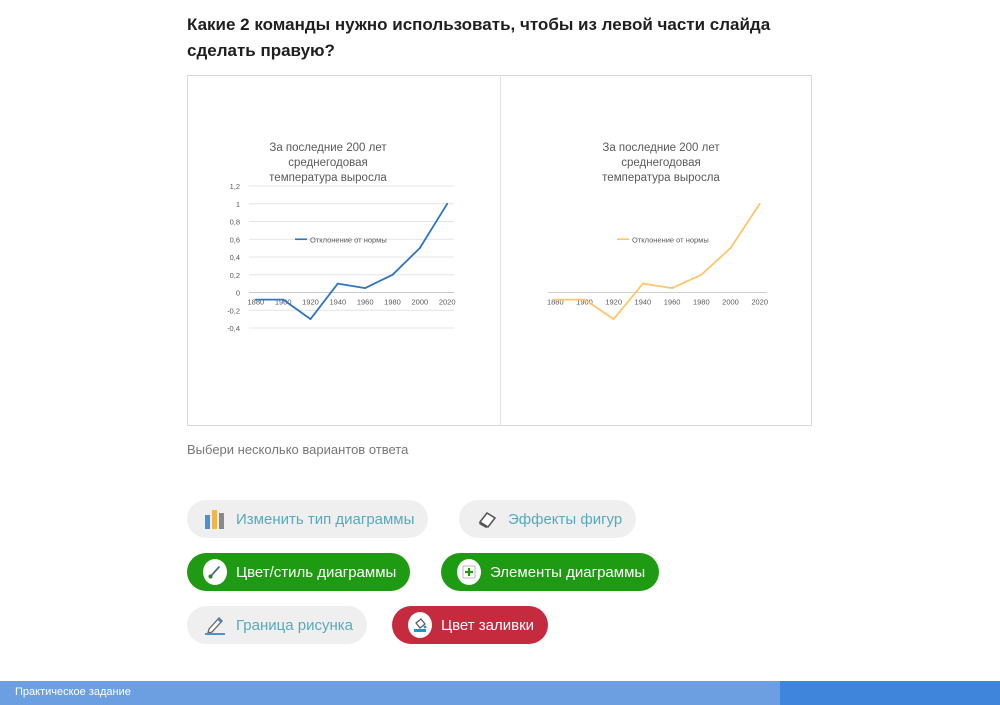 The image size is (1000, 705). What do you see at coordinates (238, 293) in the screenshot?
I see `y-tick-label: 0` at bounding box center [238, 293].